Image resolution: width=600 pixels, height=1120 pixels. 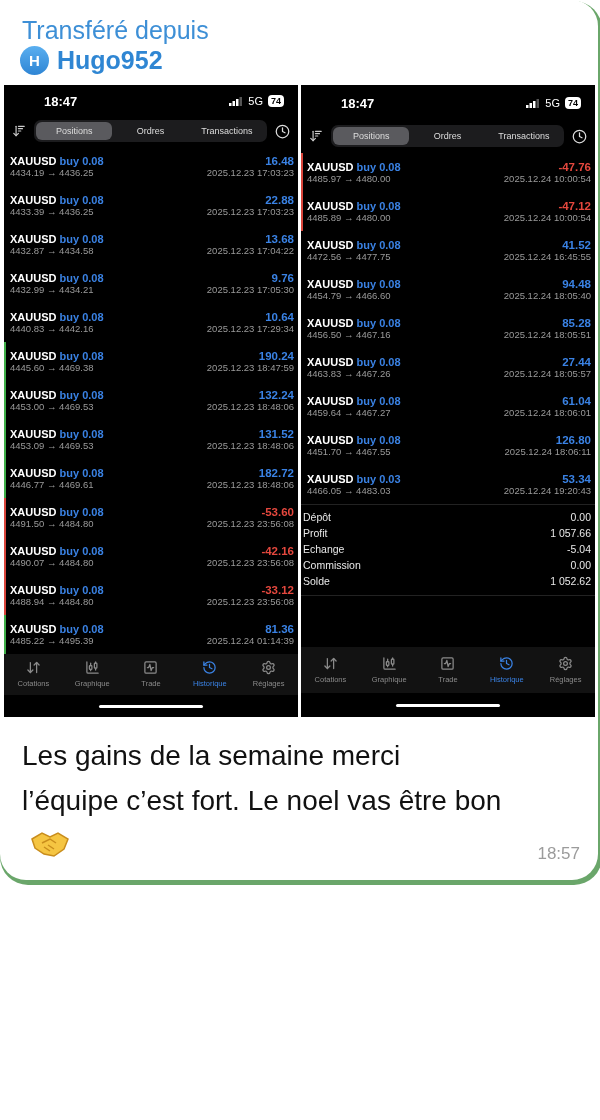 I want to click on trade-row: XAUUSD buy 0.08 85.28 4456.50 → 4467.16 2025.12.24 18:05:51, so click(x=448, y=328).